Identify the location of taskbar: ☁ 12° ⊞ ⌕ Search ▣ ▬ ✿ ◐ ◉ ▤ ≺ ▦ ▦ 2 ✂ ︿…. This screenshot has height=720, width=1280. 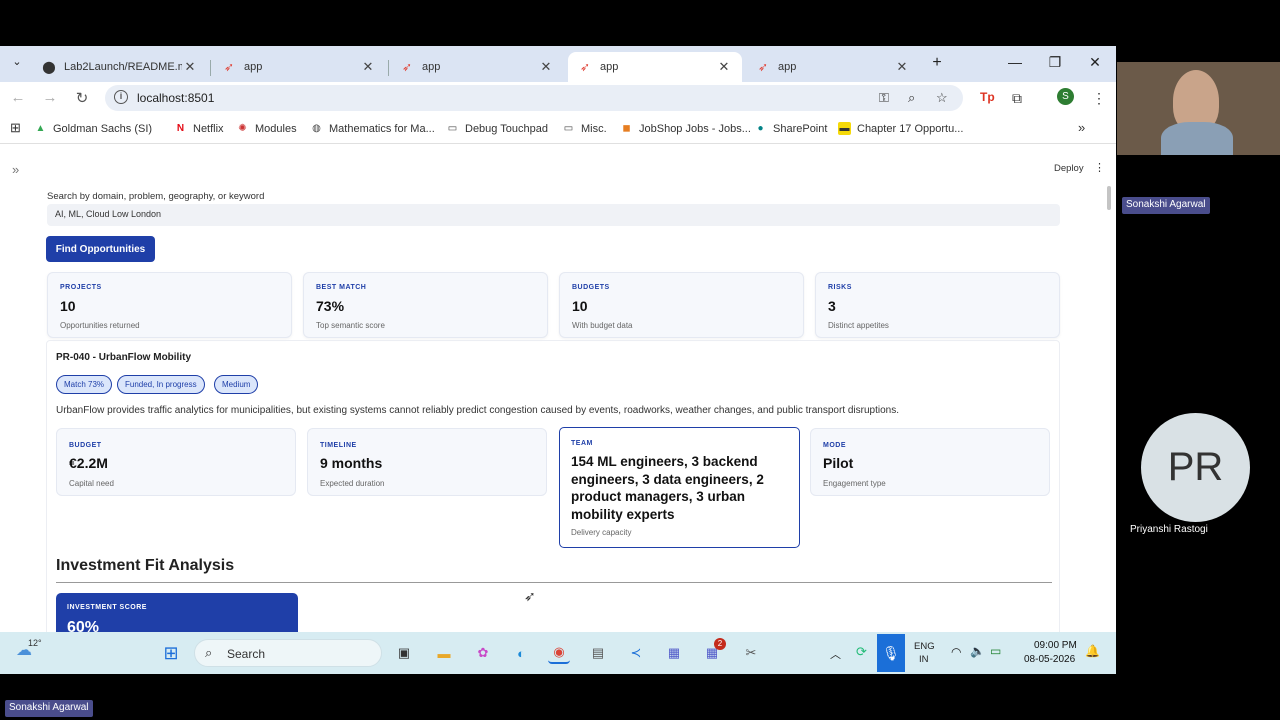
(558, 653).